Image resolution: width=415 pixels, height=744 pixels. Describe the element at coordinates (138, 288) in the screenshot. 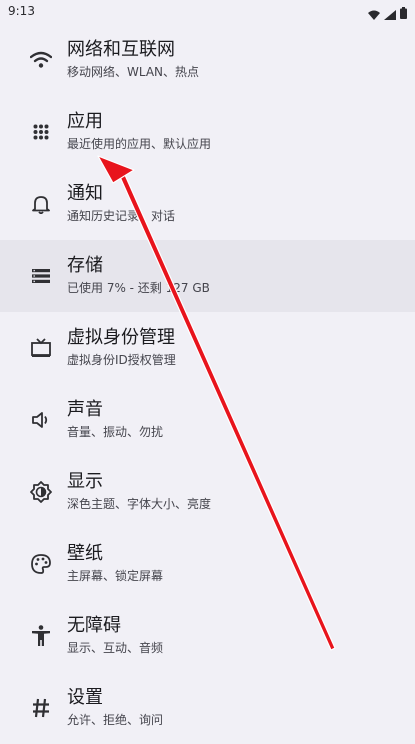

I see `item-subtitle: 已使用 7% - 还剩 127 GB` at that location.